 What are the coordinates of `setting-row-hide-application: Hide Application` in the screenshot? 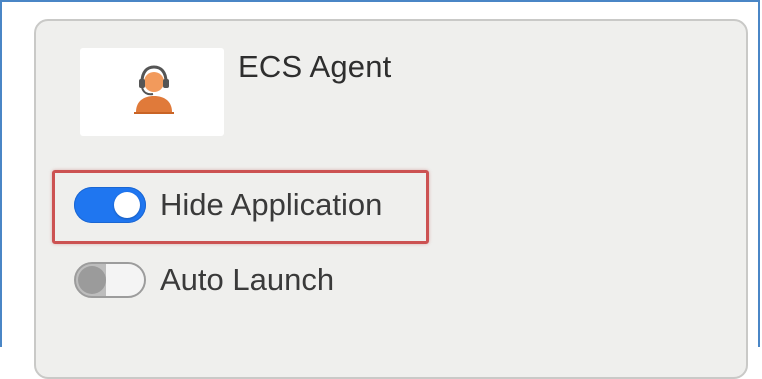 It's located at (228, 205).